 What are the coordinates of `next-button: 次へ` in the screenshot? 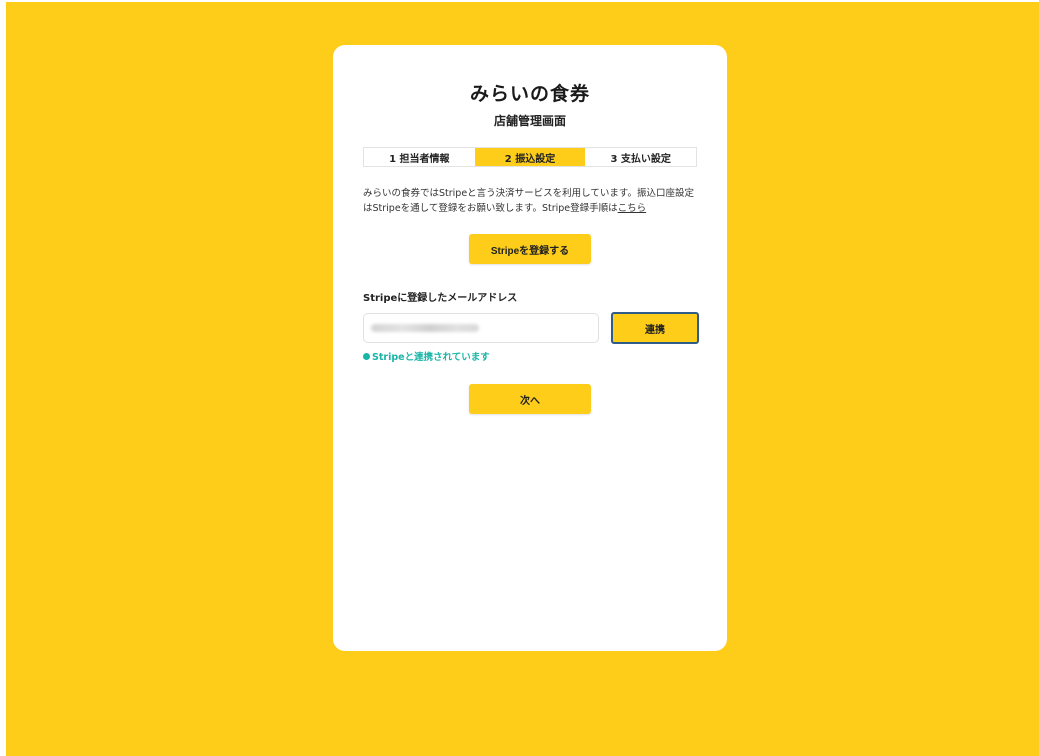 It's located at (530, 399).